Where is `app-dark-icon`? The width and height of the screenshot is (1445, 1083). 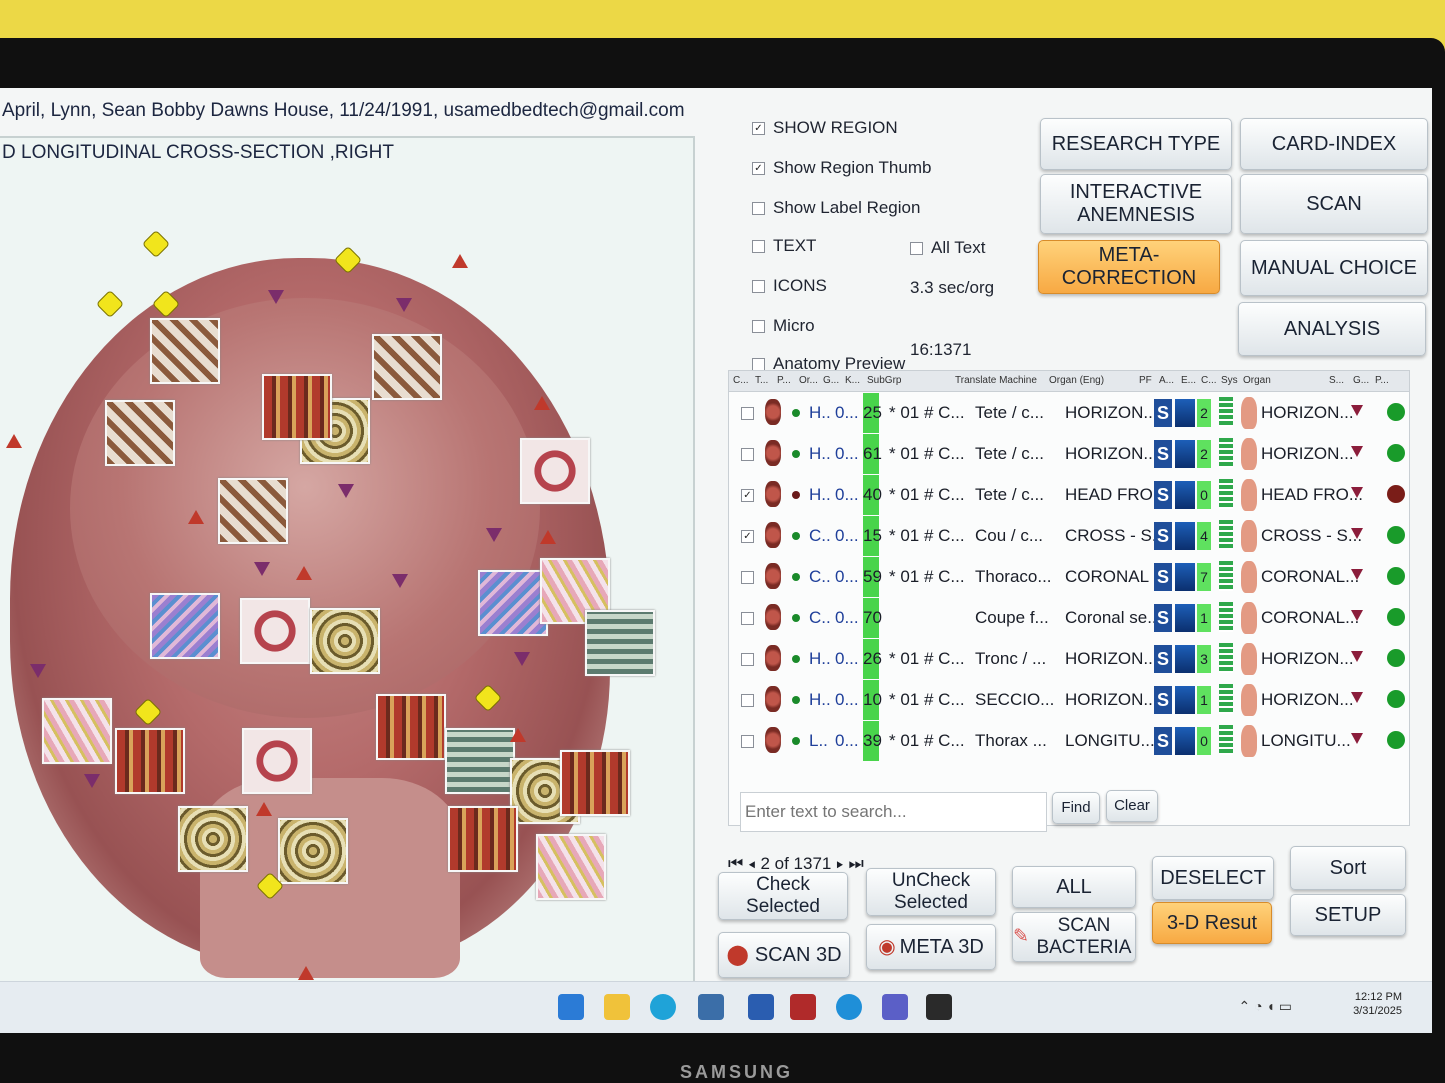 app-dark-icon is located at coordinates (939, 1007).